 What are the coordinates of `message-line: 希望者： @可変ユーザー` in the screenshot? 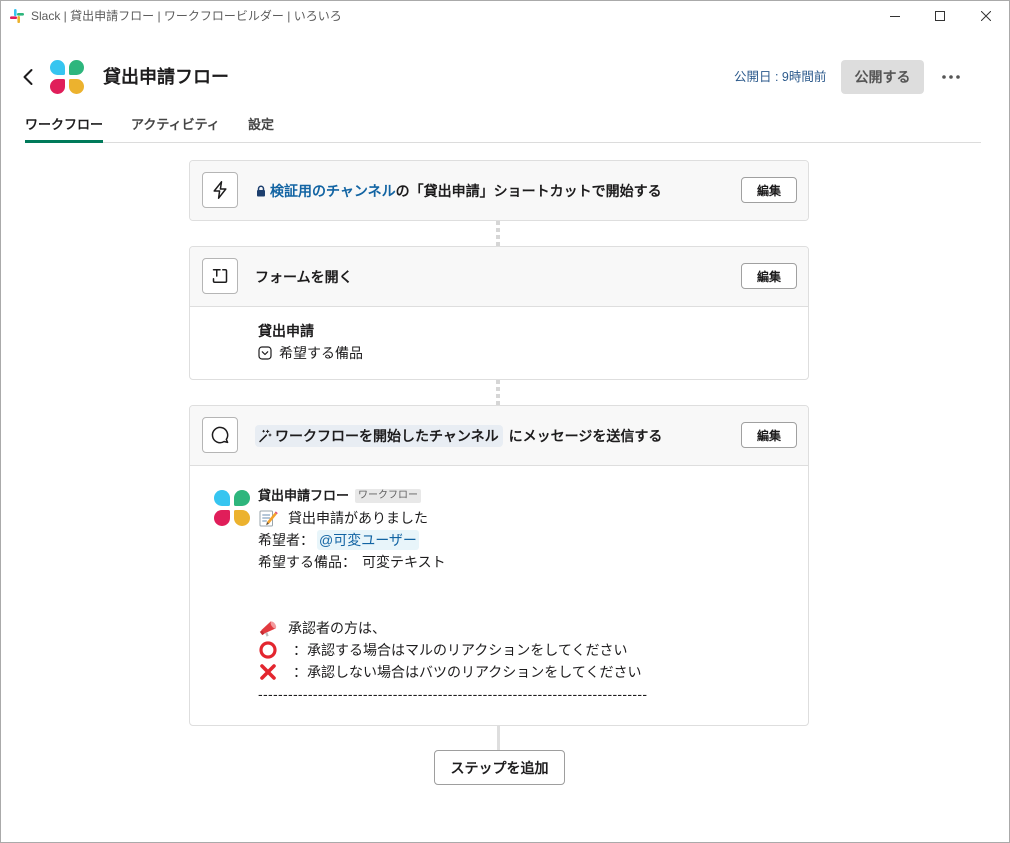 It's located at (528, 540).